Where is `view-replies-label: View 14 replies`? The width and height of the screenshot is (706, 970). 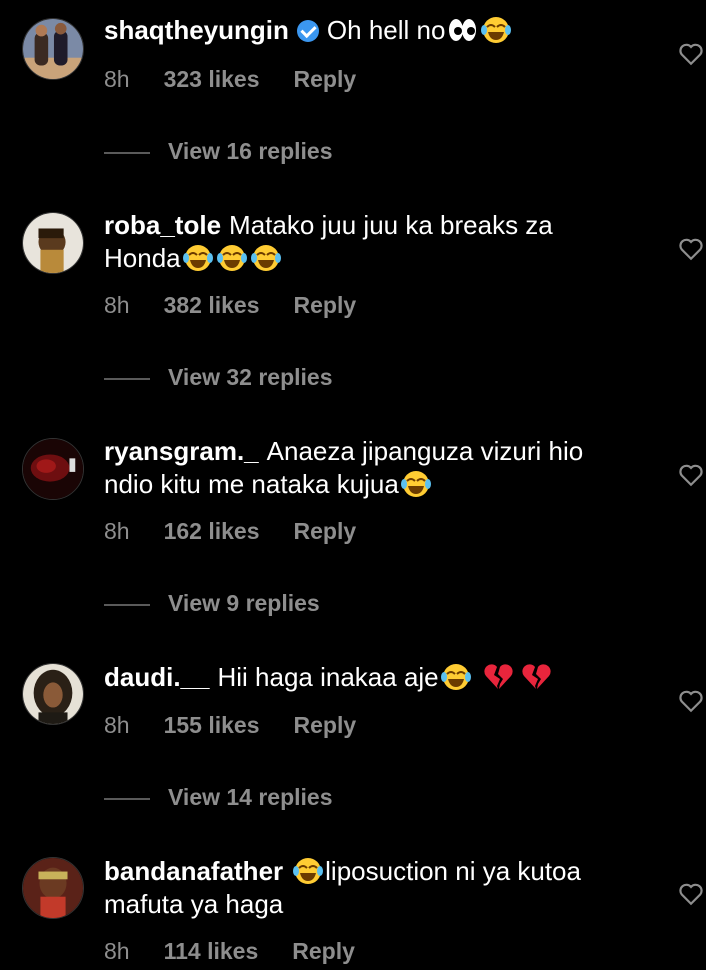 view-replies-label: View 14 replies is located at coordinates (250, 797).